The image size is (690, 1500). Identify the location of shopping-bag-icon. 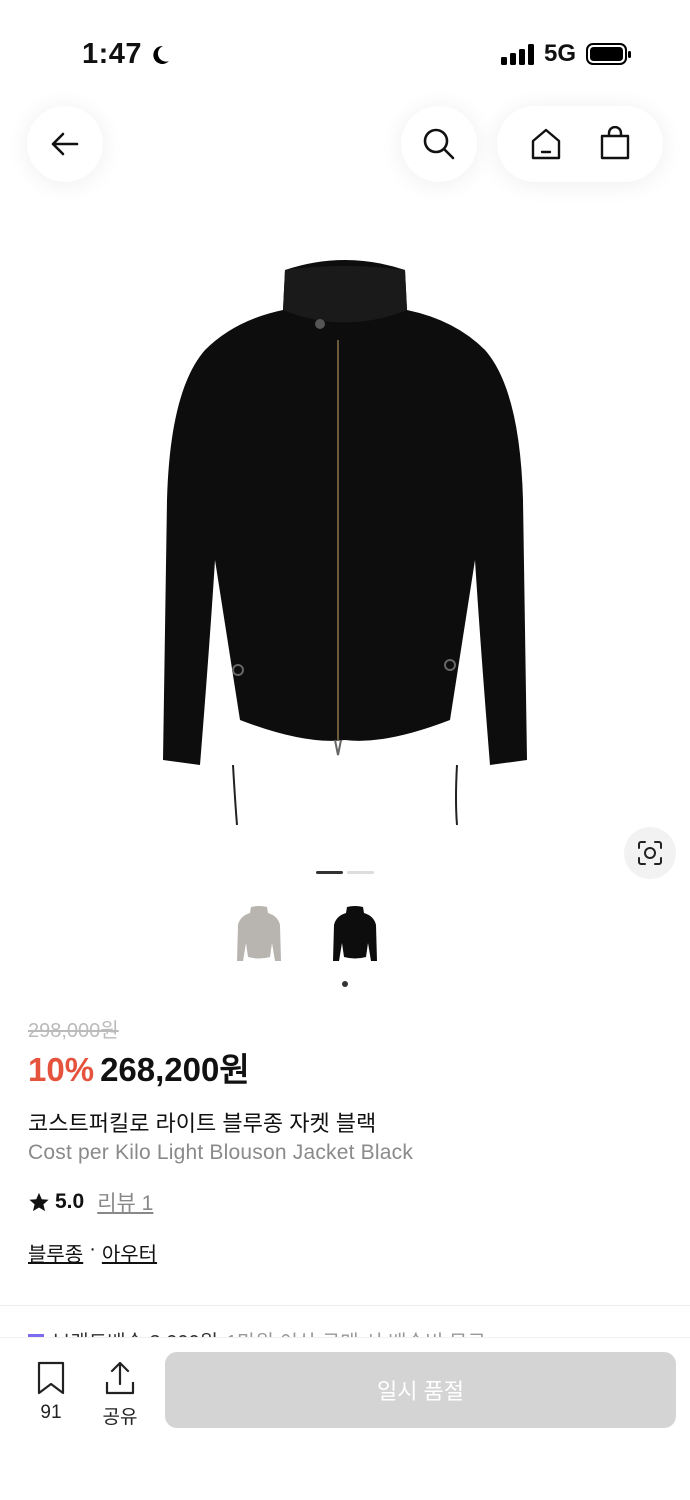
(615, 144).